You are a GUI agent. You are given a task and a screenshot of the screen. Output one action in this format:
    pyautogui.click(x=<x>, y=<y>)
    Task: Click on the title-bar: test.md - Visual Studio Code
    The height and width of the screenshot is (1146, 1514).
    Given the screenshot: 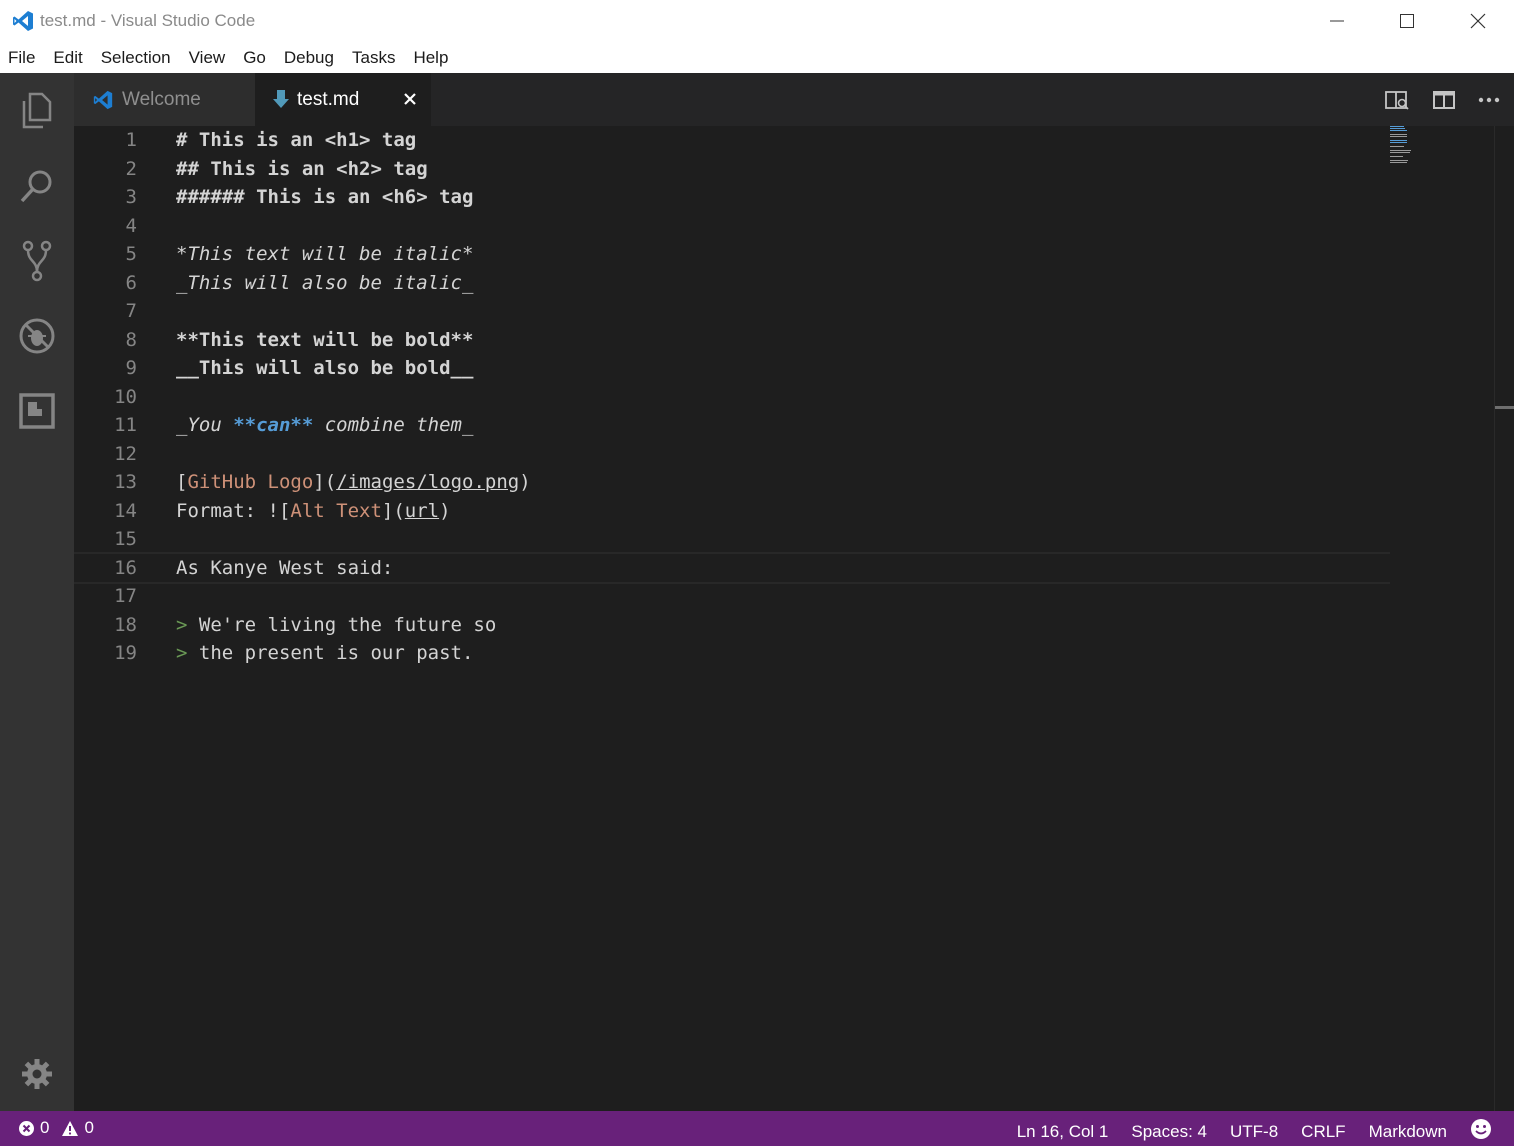 What is the action you would take?
    pyautogui.click(x=757, y=21)
    